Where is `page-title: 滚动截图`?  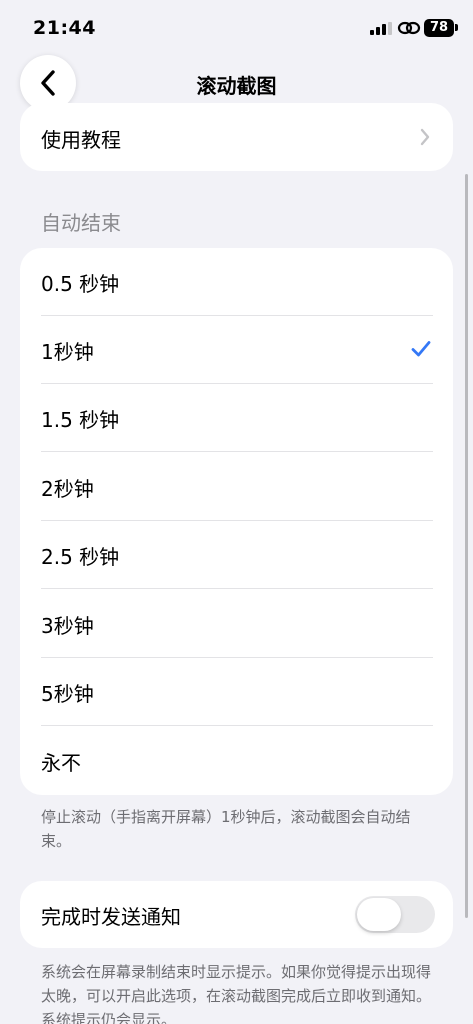 page-title: 滚动截图 is located at coordinates (236, 86).